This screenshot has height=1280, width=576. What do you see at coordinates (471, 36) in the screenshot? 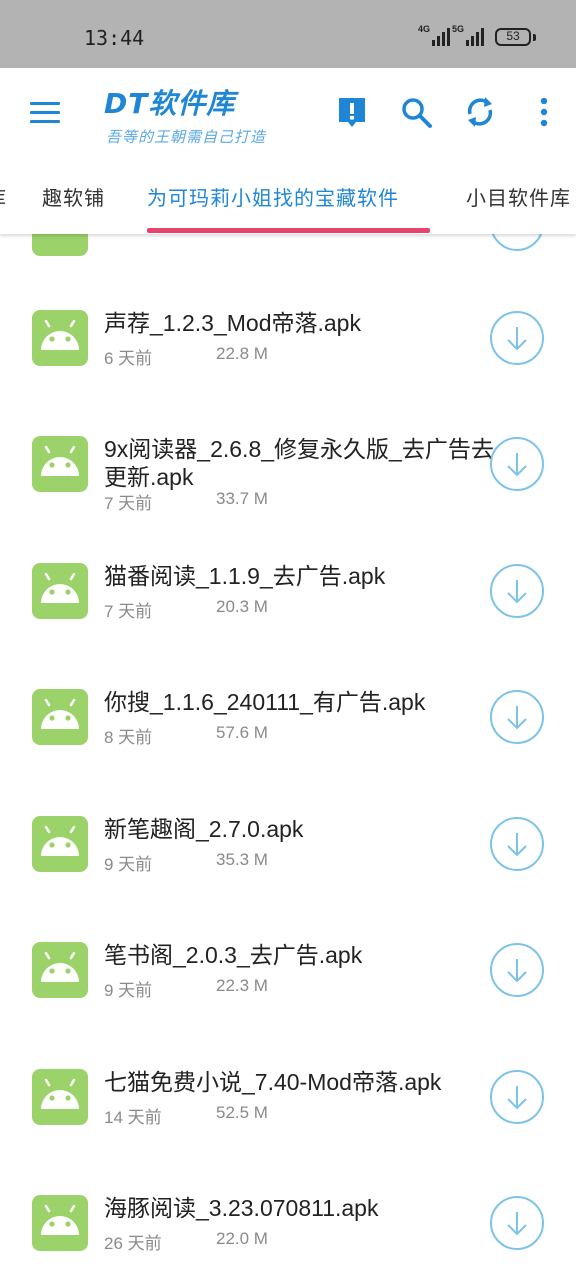
I see `signal-5g-icon: 5G` at bounding box center [471, 36].